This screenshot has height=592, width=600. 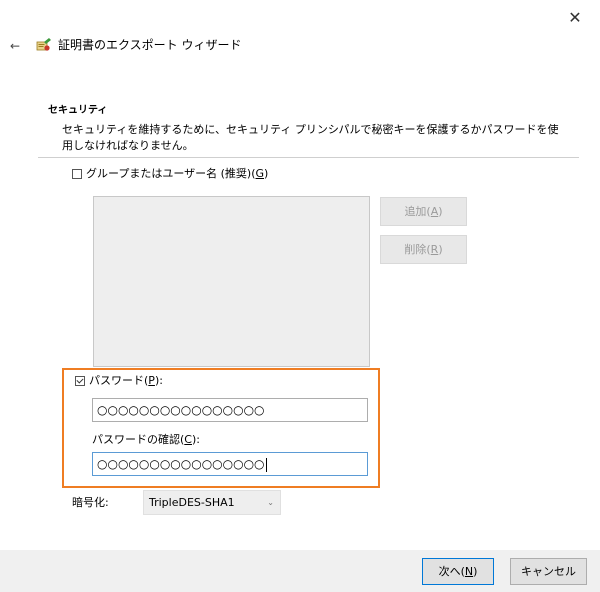 What do you see at coordinates (192, 502) in the screenshot?
I see `encryption-selected-value: TripleDES-SHA1` at bounding box center [192, 502].